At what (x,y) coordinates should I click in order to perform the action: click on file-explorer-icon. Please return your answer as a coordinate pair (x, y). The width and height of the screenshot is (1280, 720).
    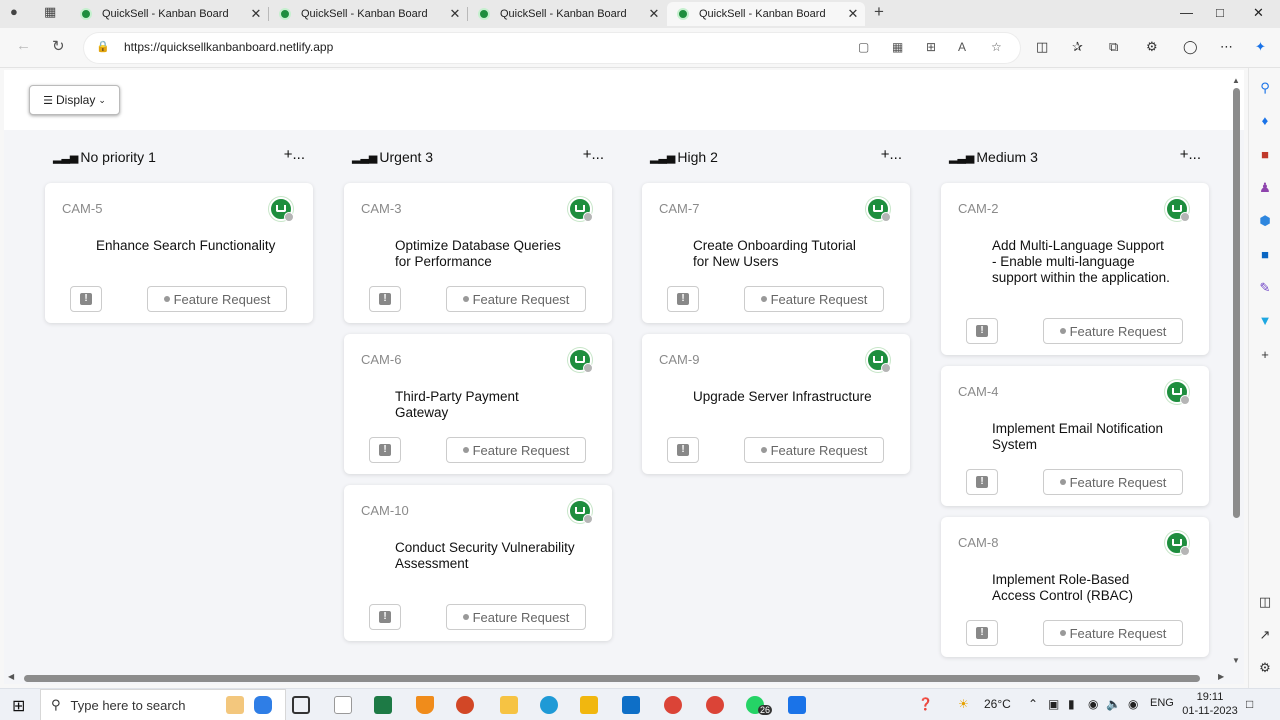
    Looking at the image, I should click on (589, 705).